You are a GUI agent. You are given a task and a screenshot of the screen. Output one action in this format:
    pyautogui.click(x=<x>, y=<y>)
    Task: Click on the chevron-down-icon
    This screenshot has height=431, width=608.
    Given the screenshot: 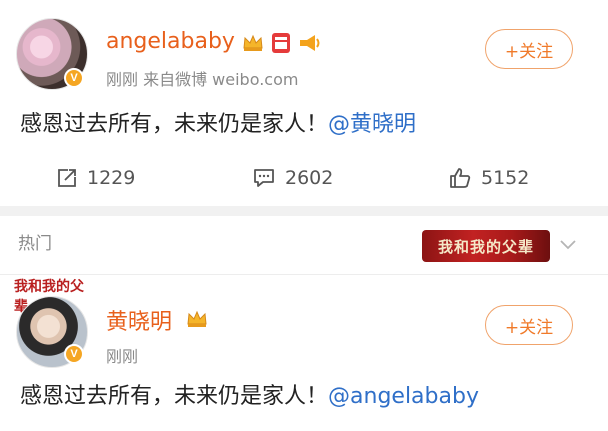 What is the action you would take?
    pyautogui.click(x=568, y=245)
    